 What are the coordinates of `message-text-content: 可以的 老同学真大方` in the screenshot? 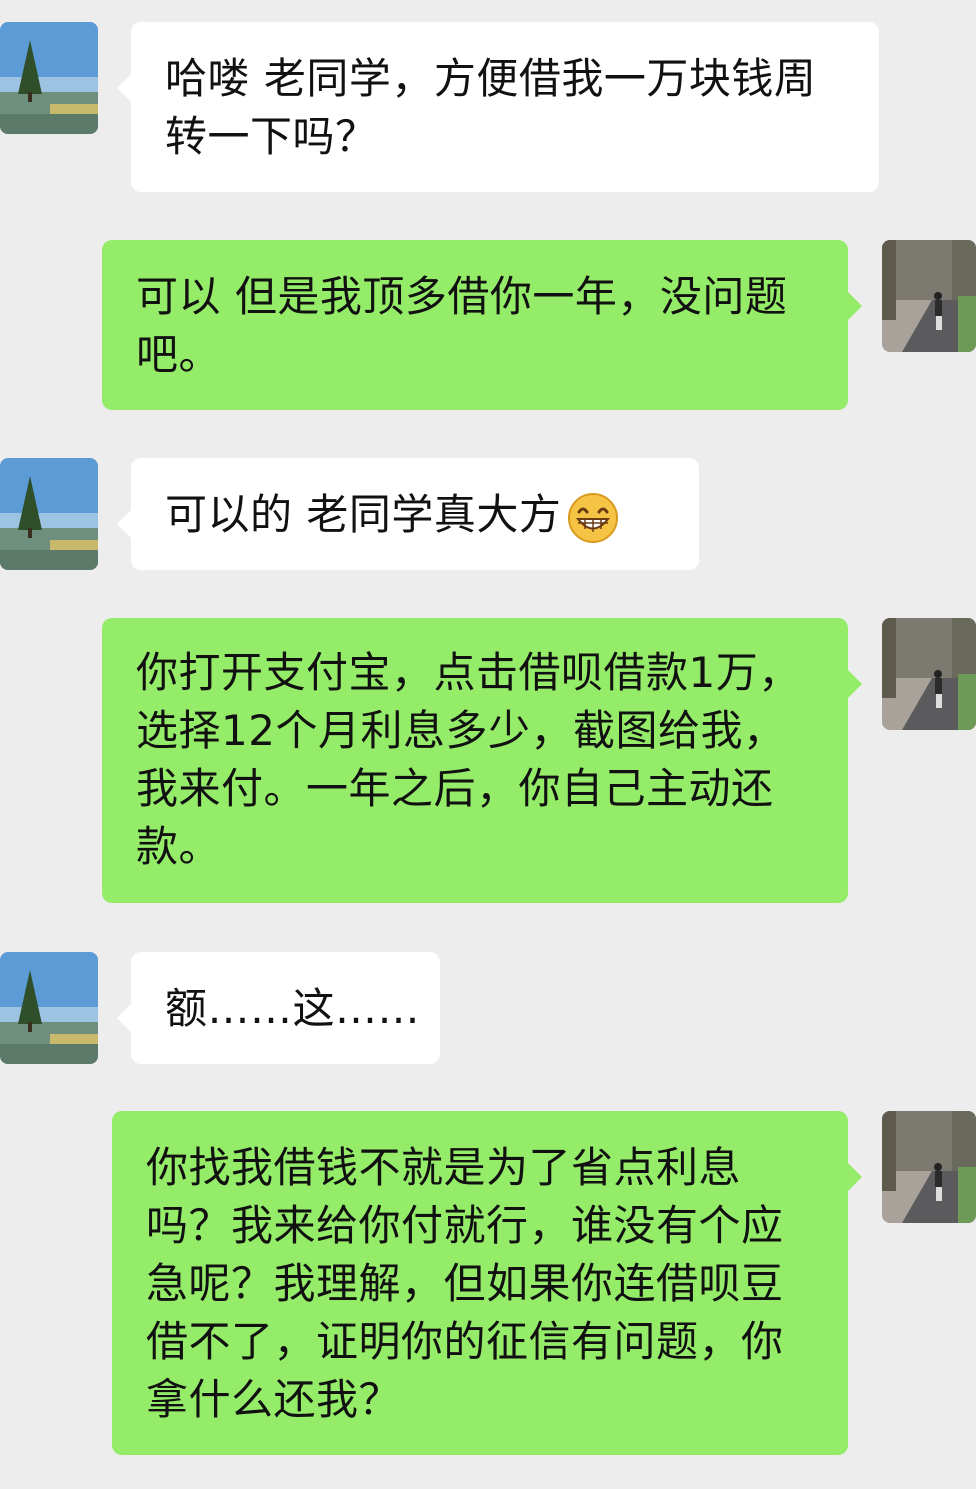 It's located at (363, 514).